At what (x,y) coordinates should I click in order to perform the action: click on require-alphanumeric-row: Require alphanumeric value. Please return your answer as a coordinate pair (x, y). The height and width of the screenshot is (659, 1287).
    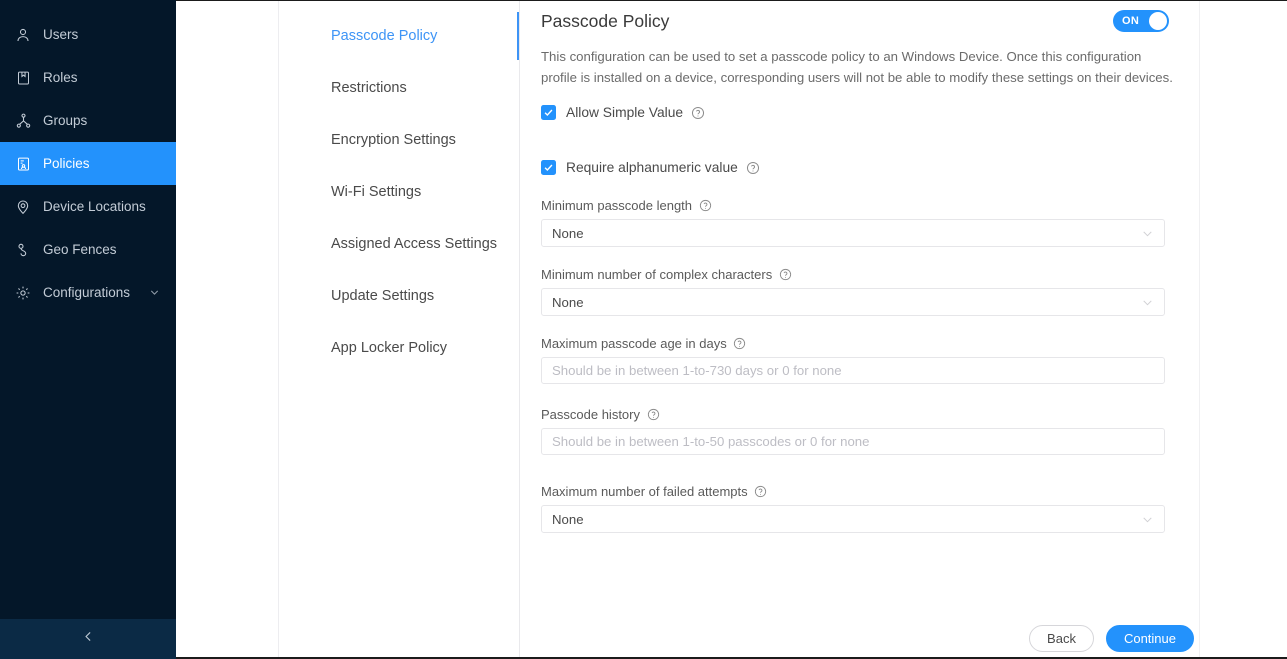
    Looking at the image, I should click on (914, 167).